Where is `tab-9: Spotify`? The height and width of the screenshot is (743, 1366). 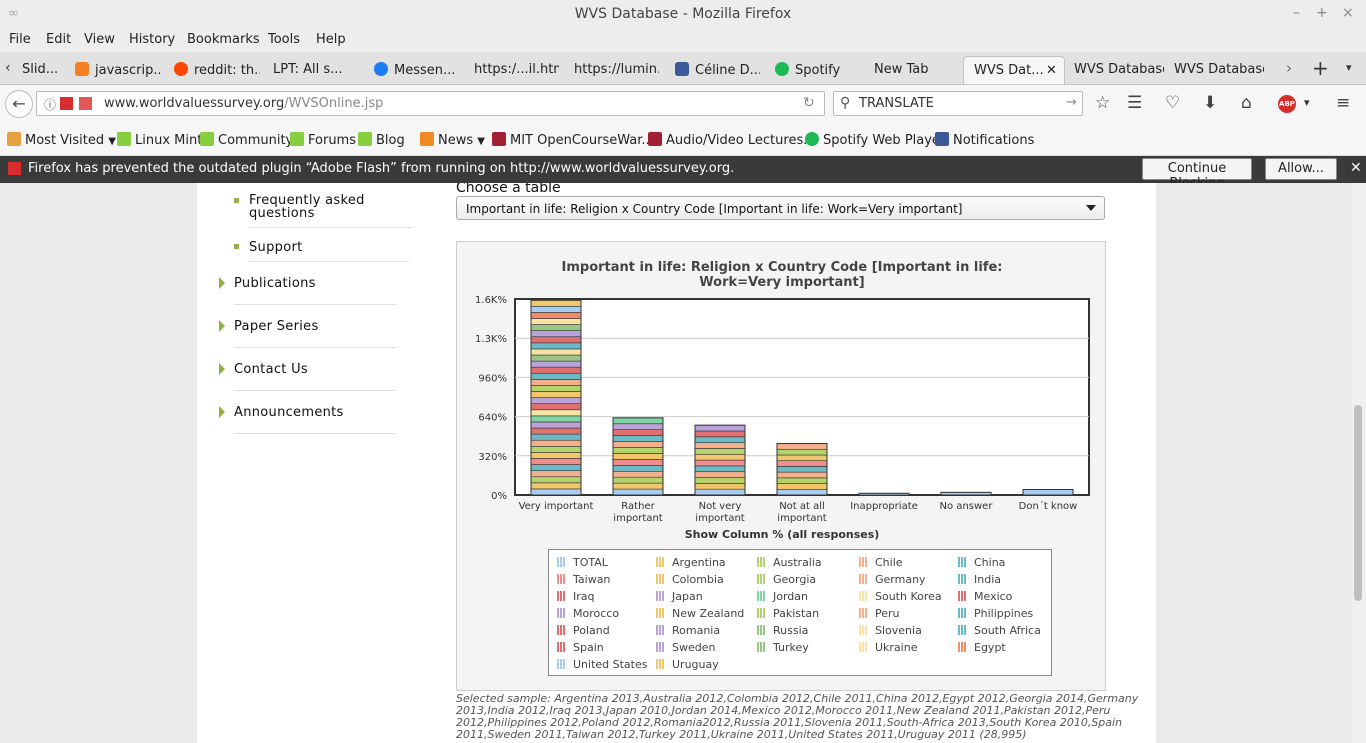 tab-9: Spotify is located at coordinates (817, 70).